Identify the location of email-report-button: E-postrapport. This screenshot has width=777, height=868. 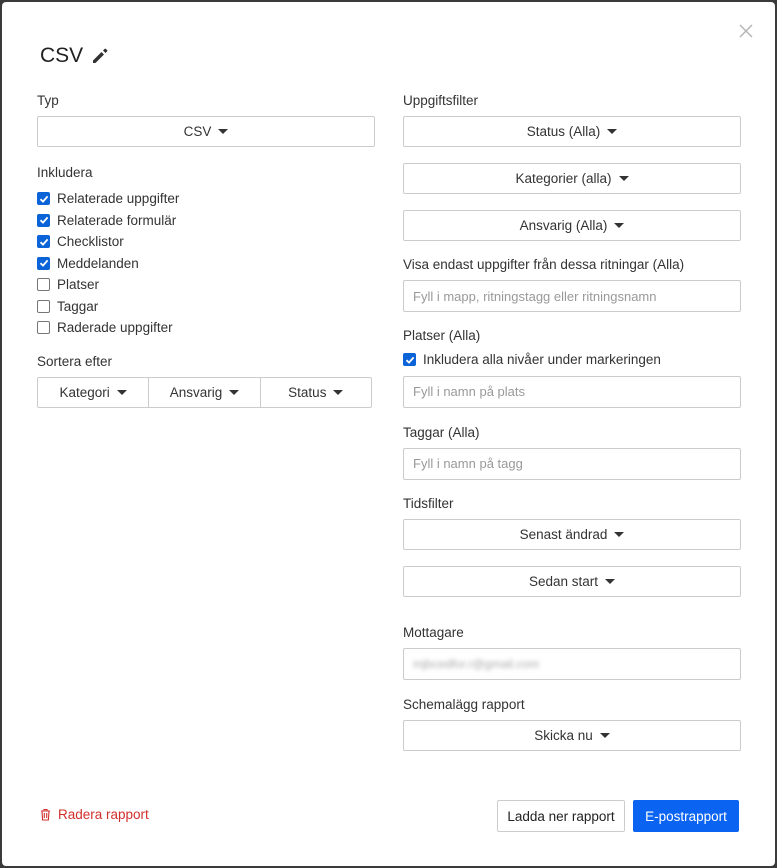
(686, 816).